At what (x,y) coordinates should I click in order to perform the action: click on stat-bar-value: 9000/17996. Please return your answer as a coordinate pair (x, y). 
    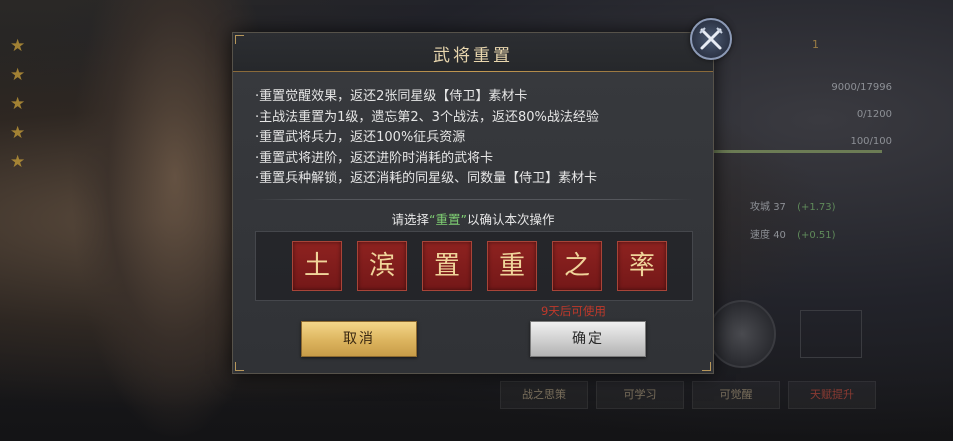
    Looking at the image, I should click on (861, 87).